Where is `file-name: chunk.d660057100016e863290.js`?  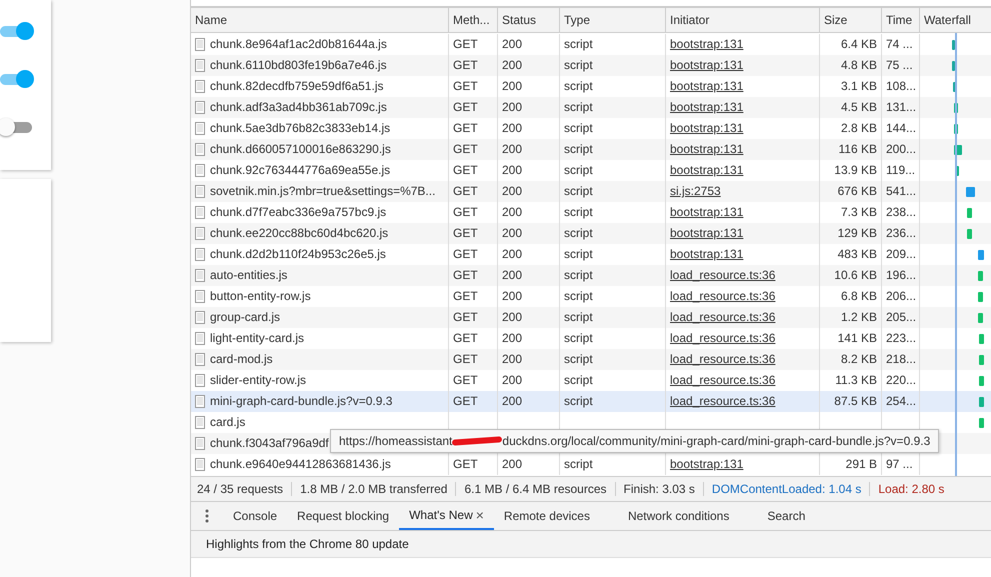
file-name: chunk.d660057100016e863290.js is located at coordinates (300, 149).